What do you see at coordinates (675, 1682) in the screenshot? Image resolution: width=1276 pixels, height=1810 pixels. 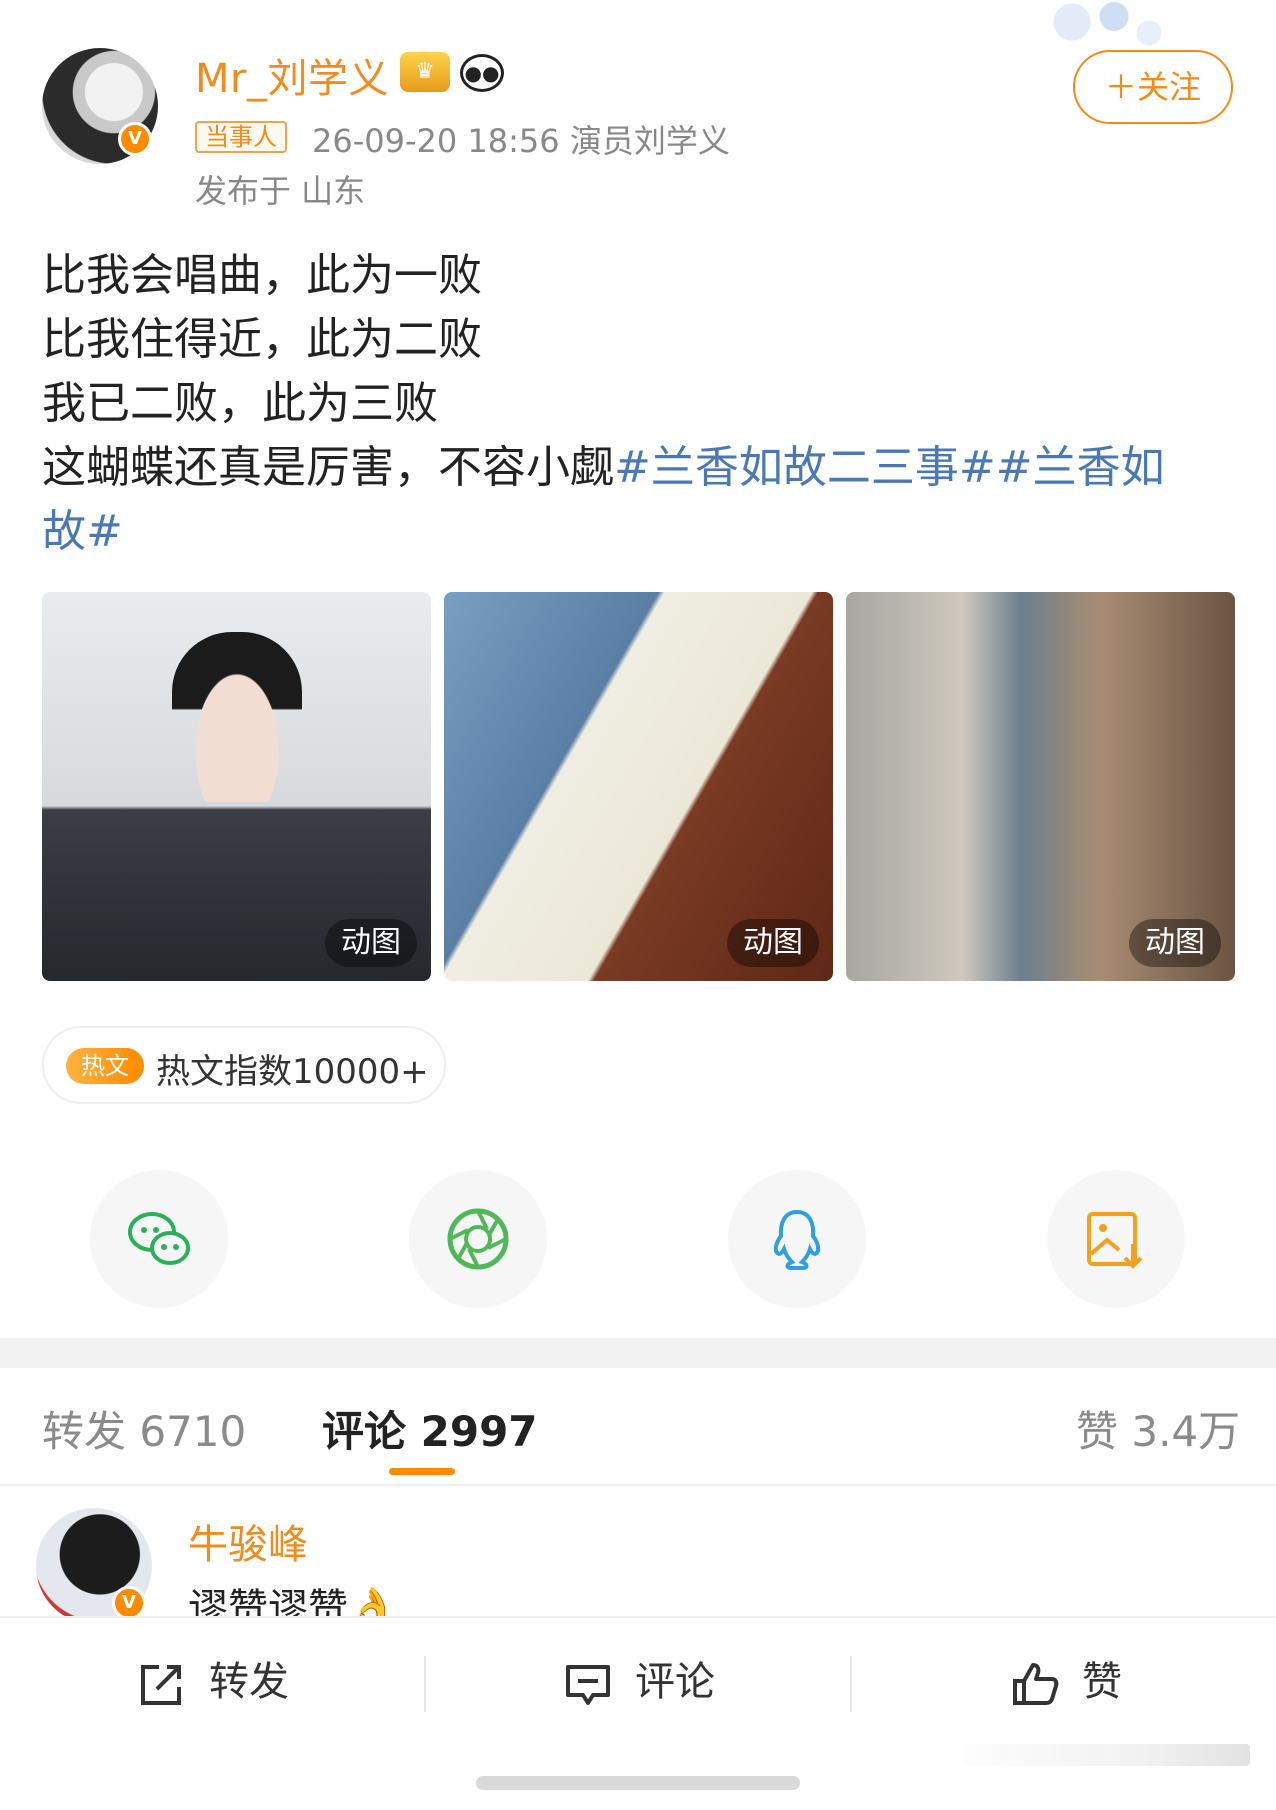 I see `comment-label: 评论` at bounding box center [675, 1682].